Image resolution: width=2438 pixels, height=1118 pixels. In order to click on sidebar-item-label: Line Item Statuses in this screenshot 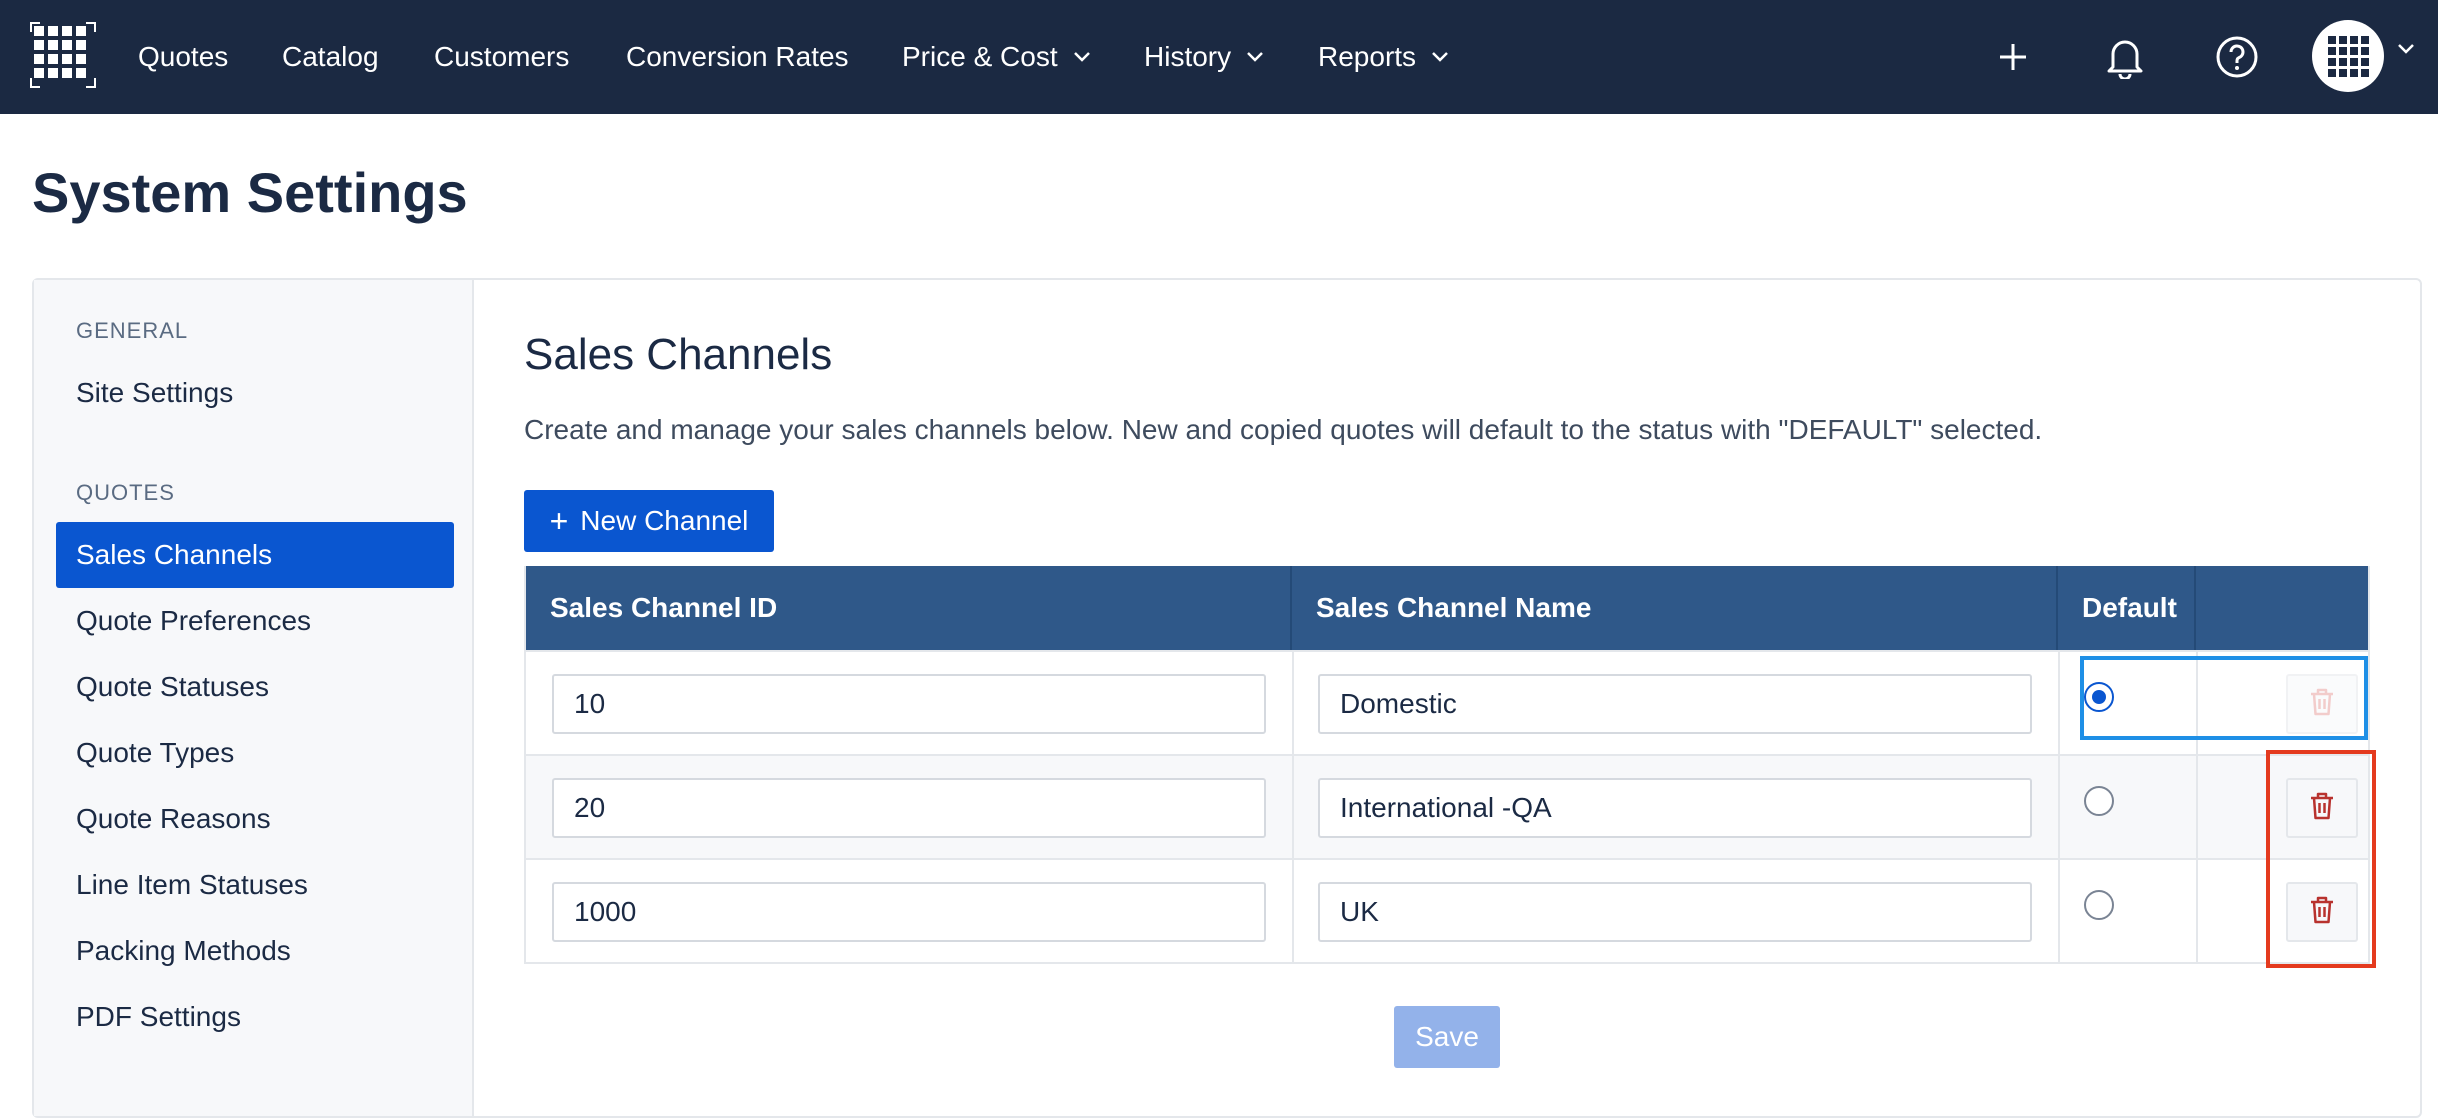, I will do `click(192, 884)`.